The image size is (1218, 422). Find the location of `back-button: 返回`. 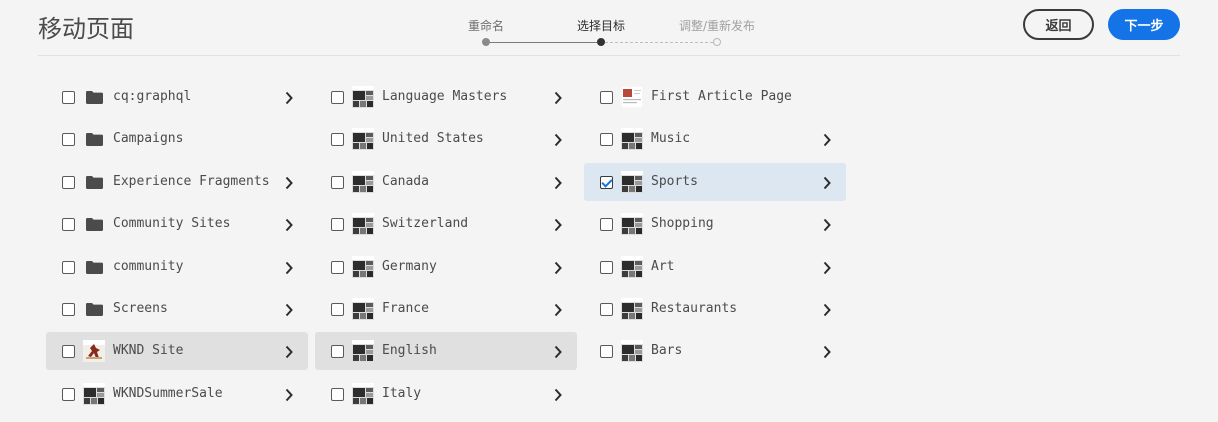

back-button: 返回 is located at coordinates (1058, 24).